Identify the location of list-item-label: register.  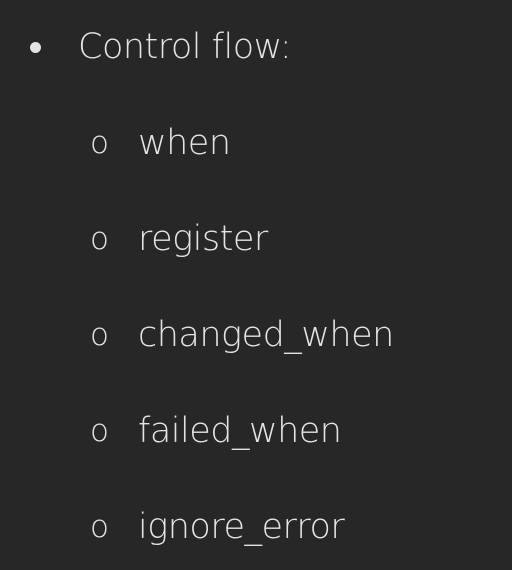
(203, 239).